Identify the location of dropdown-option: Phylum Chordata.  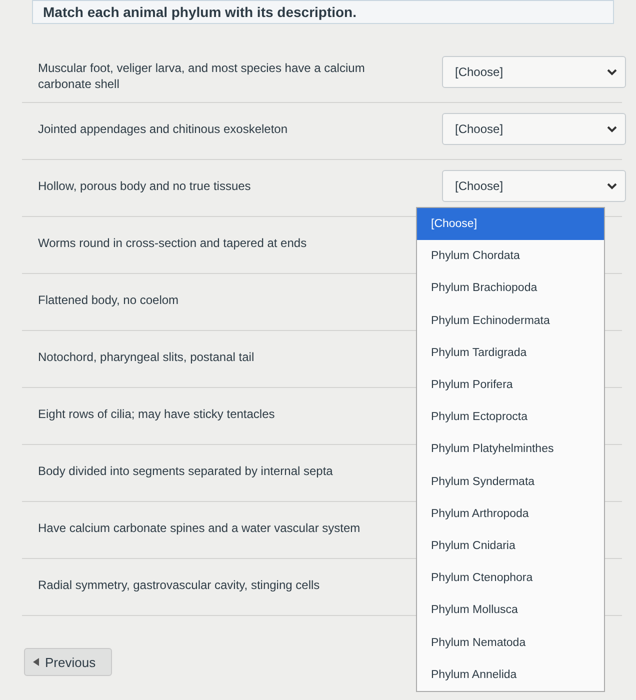
(510, 256).